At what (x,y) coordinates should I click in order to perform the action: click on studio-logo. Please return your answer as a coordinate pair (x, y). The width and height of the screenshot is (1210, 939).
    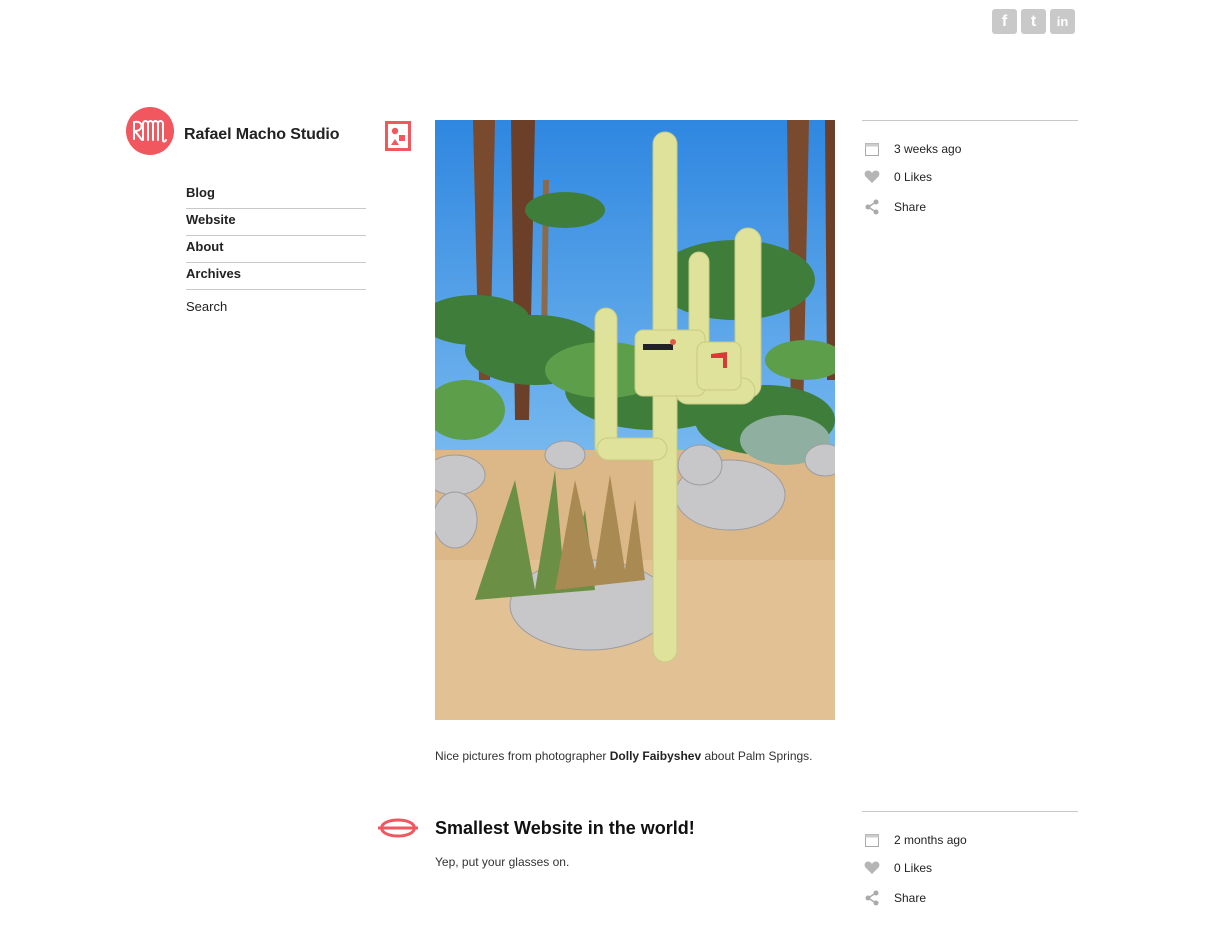
    Looking at the image, I should click on (150, 130).